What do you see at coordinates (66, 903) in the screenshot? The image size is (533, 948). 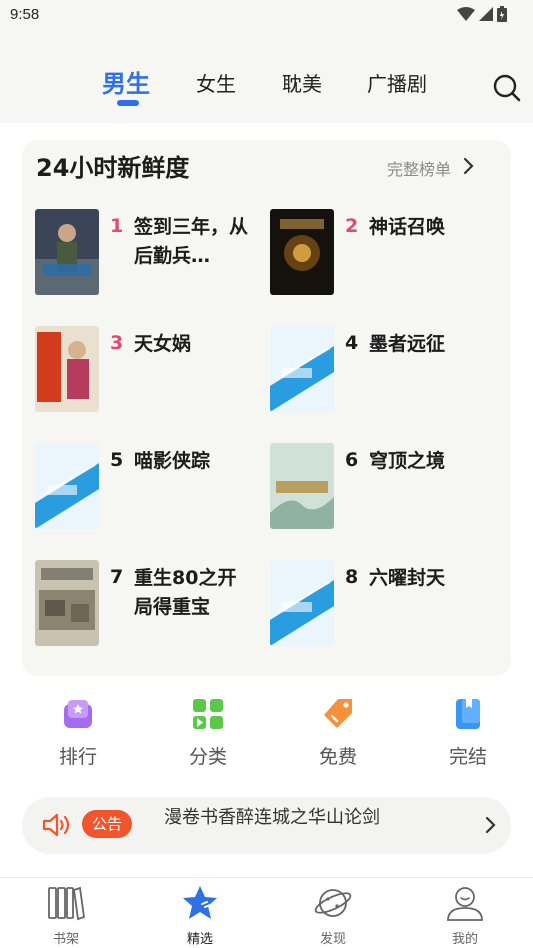 I see `bookshelf-icon` at bounding box center [66, 903].